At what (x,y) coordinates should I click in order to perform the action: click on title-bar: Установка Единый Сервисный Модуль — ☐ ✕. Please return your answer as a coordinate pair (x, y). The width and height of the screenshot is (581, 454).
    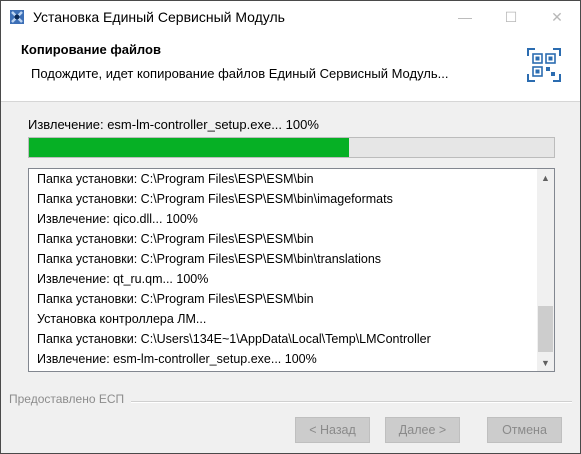
    Looking at the image, I should click on (290, 17).